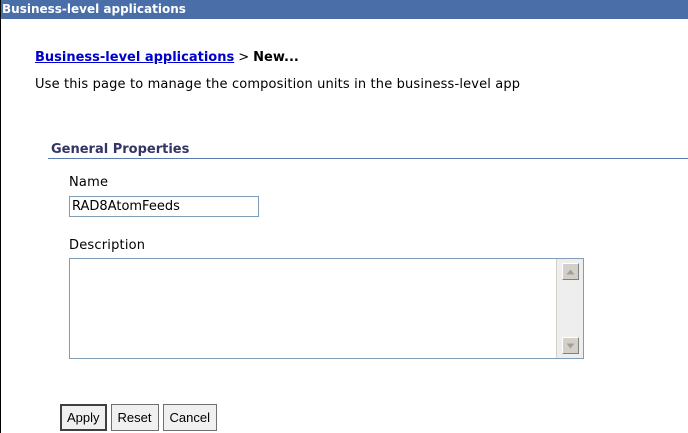 Image resolution: width=688 pixels, height=433 pixels. I want to click on scroll-down-icon, so click(570, 345).